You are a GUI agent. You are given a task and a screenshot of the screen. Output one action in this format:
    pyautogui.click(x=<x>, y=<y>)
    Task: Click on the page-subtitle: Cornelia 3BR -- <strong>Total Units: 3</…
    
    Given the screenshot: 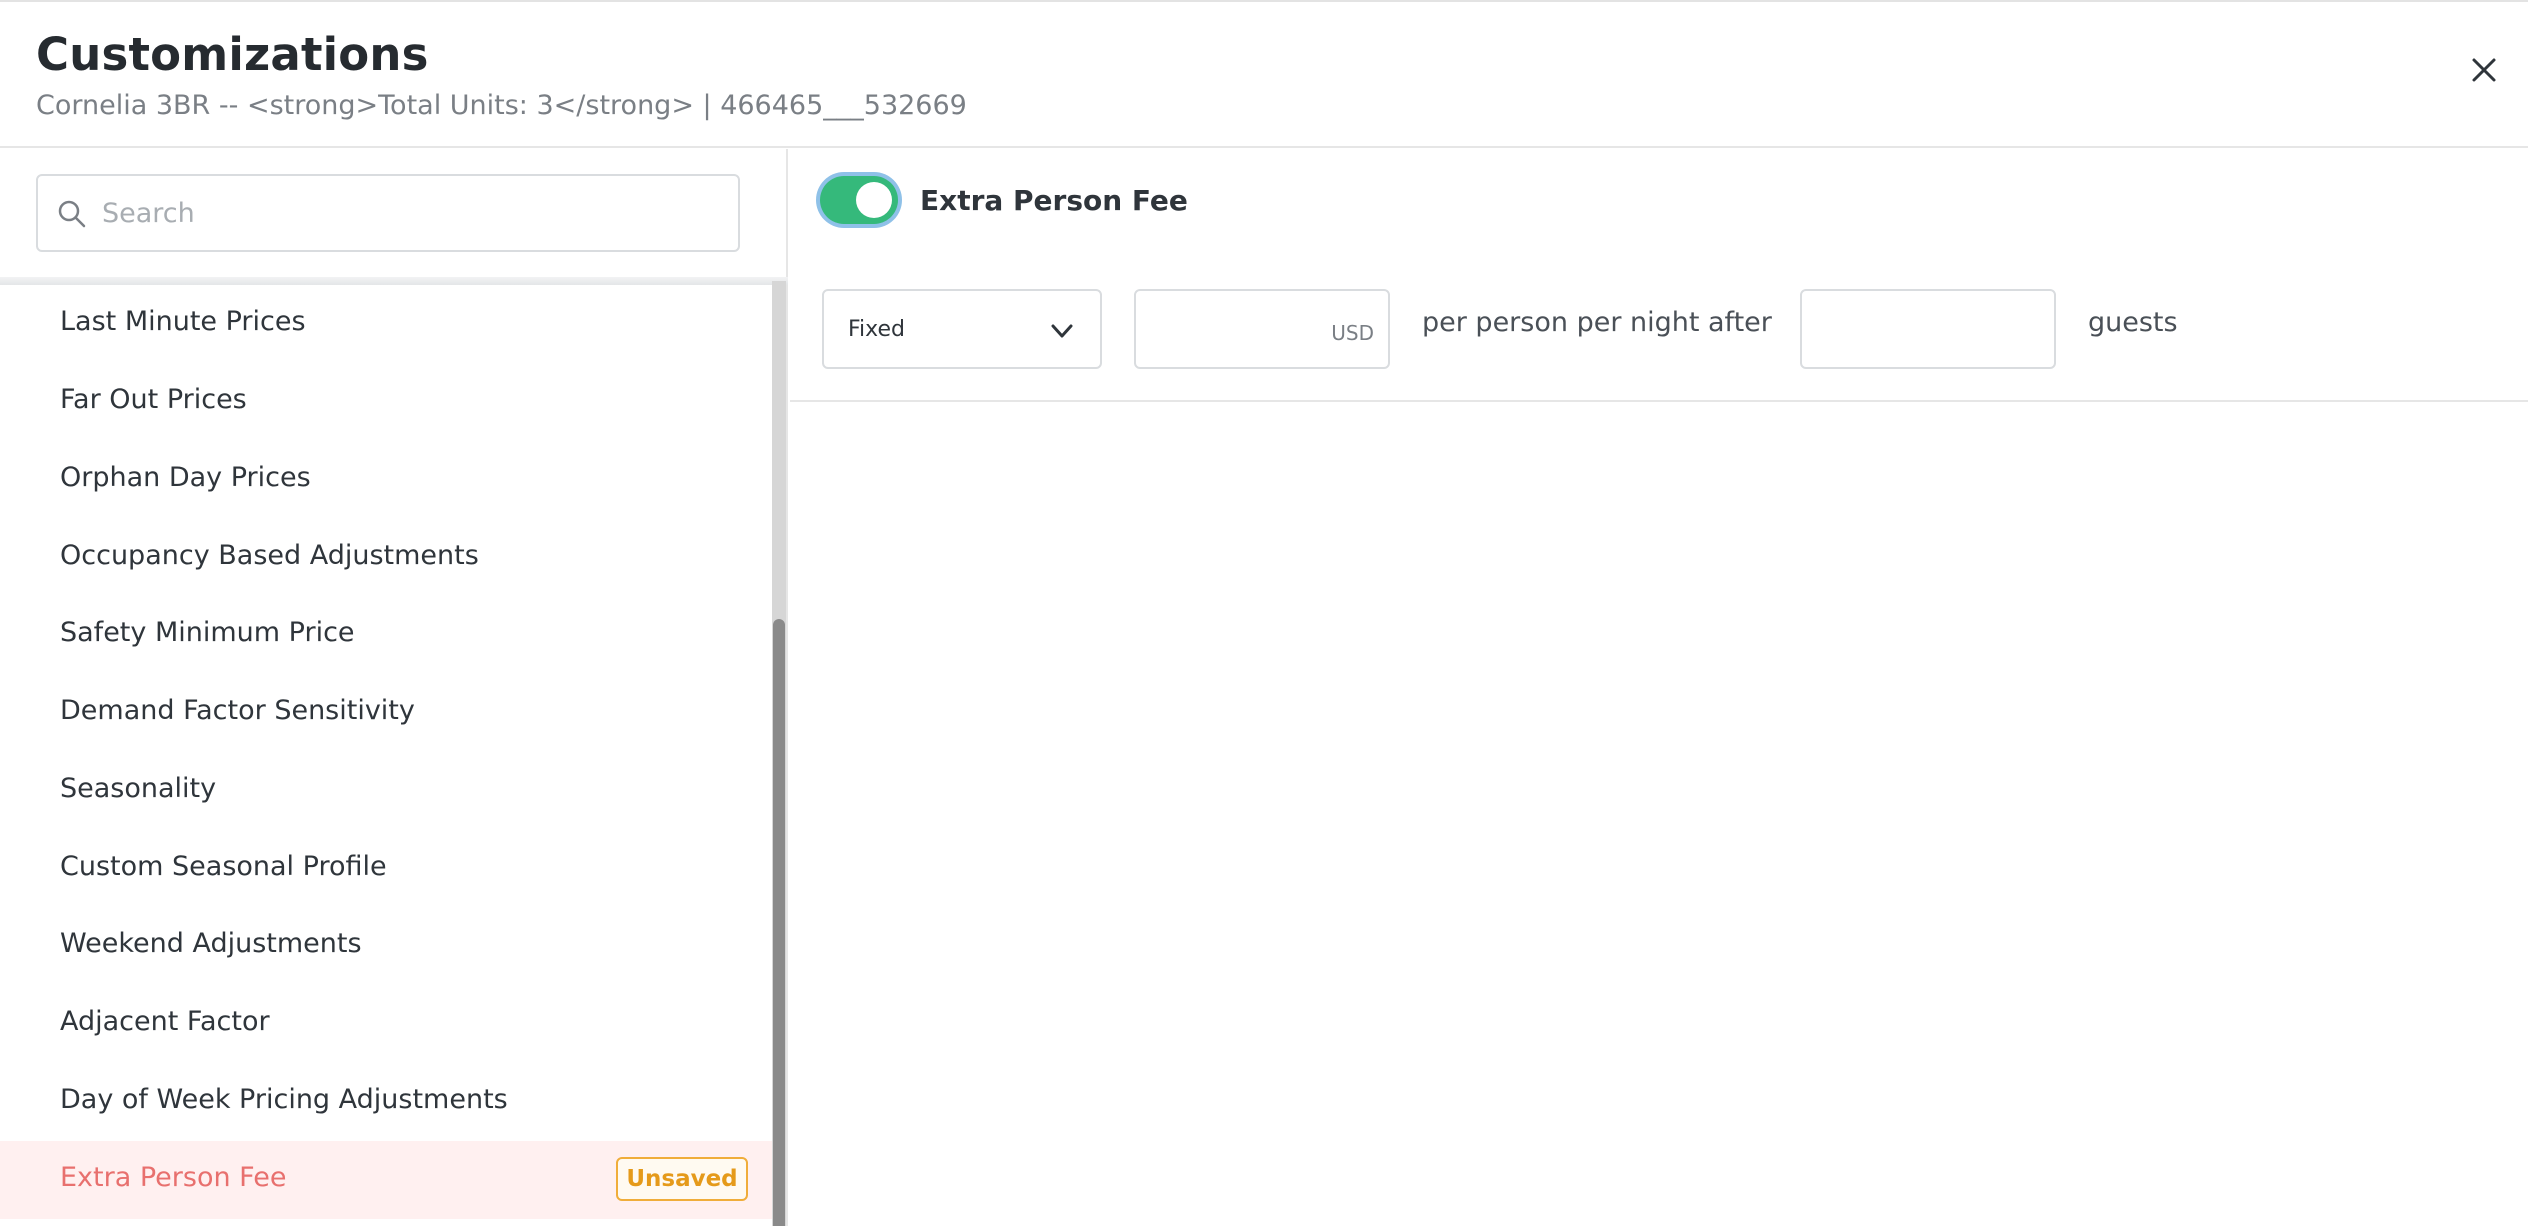 What is the action you would take?
    pyautogui.click(x=501, y=105)
    